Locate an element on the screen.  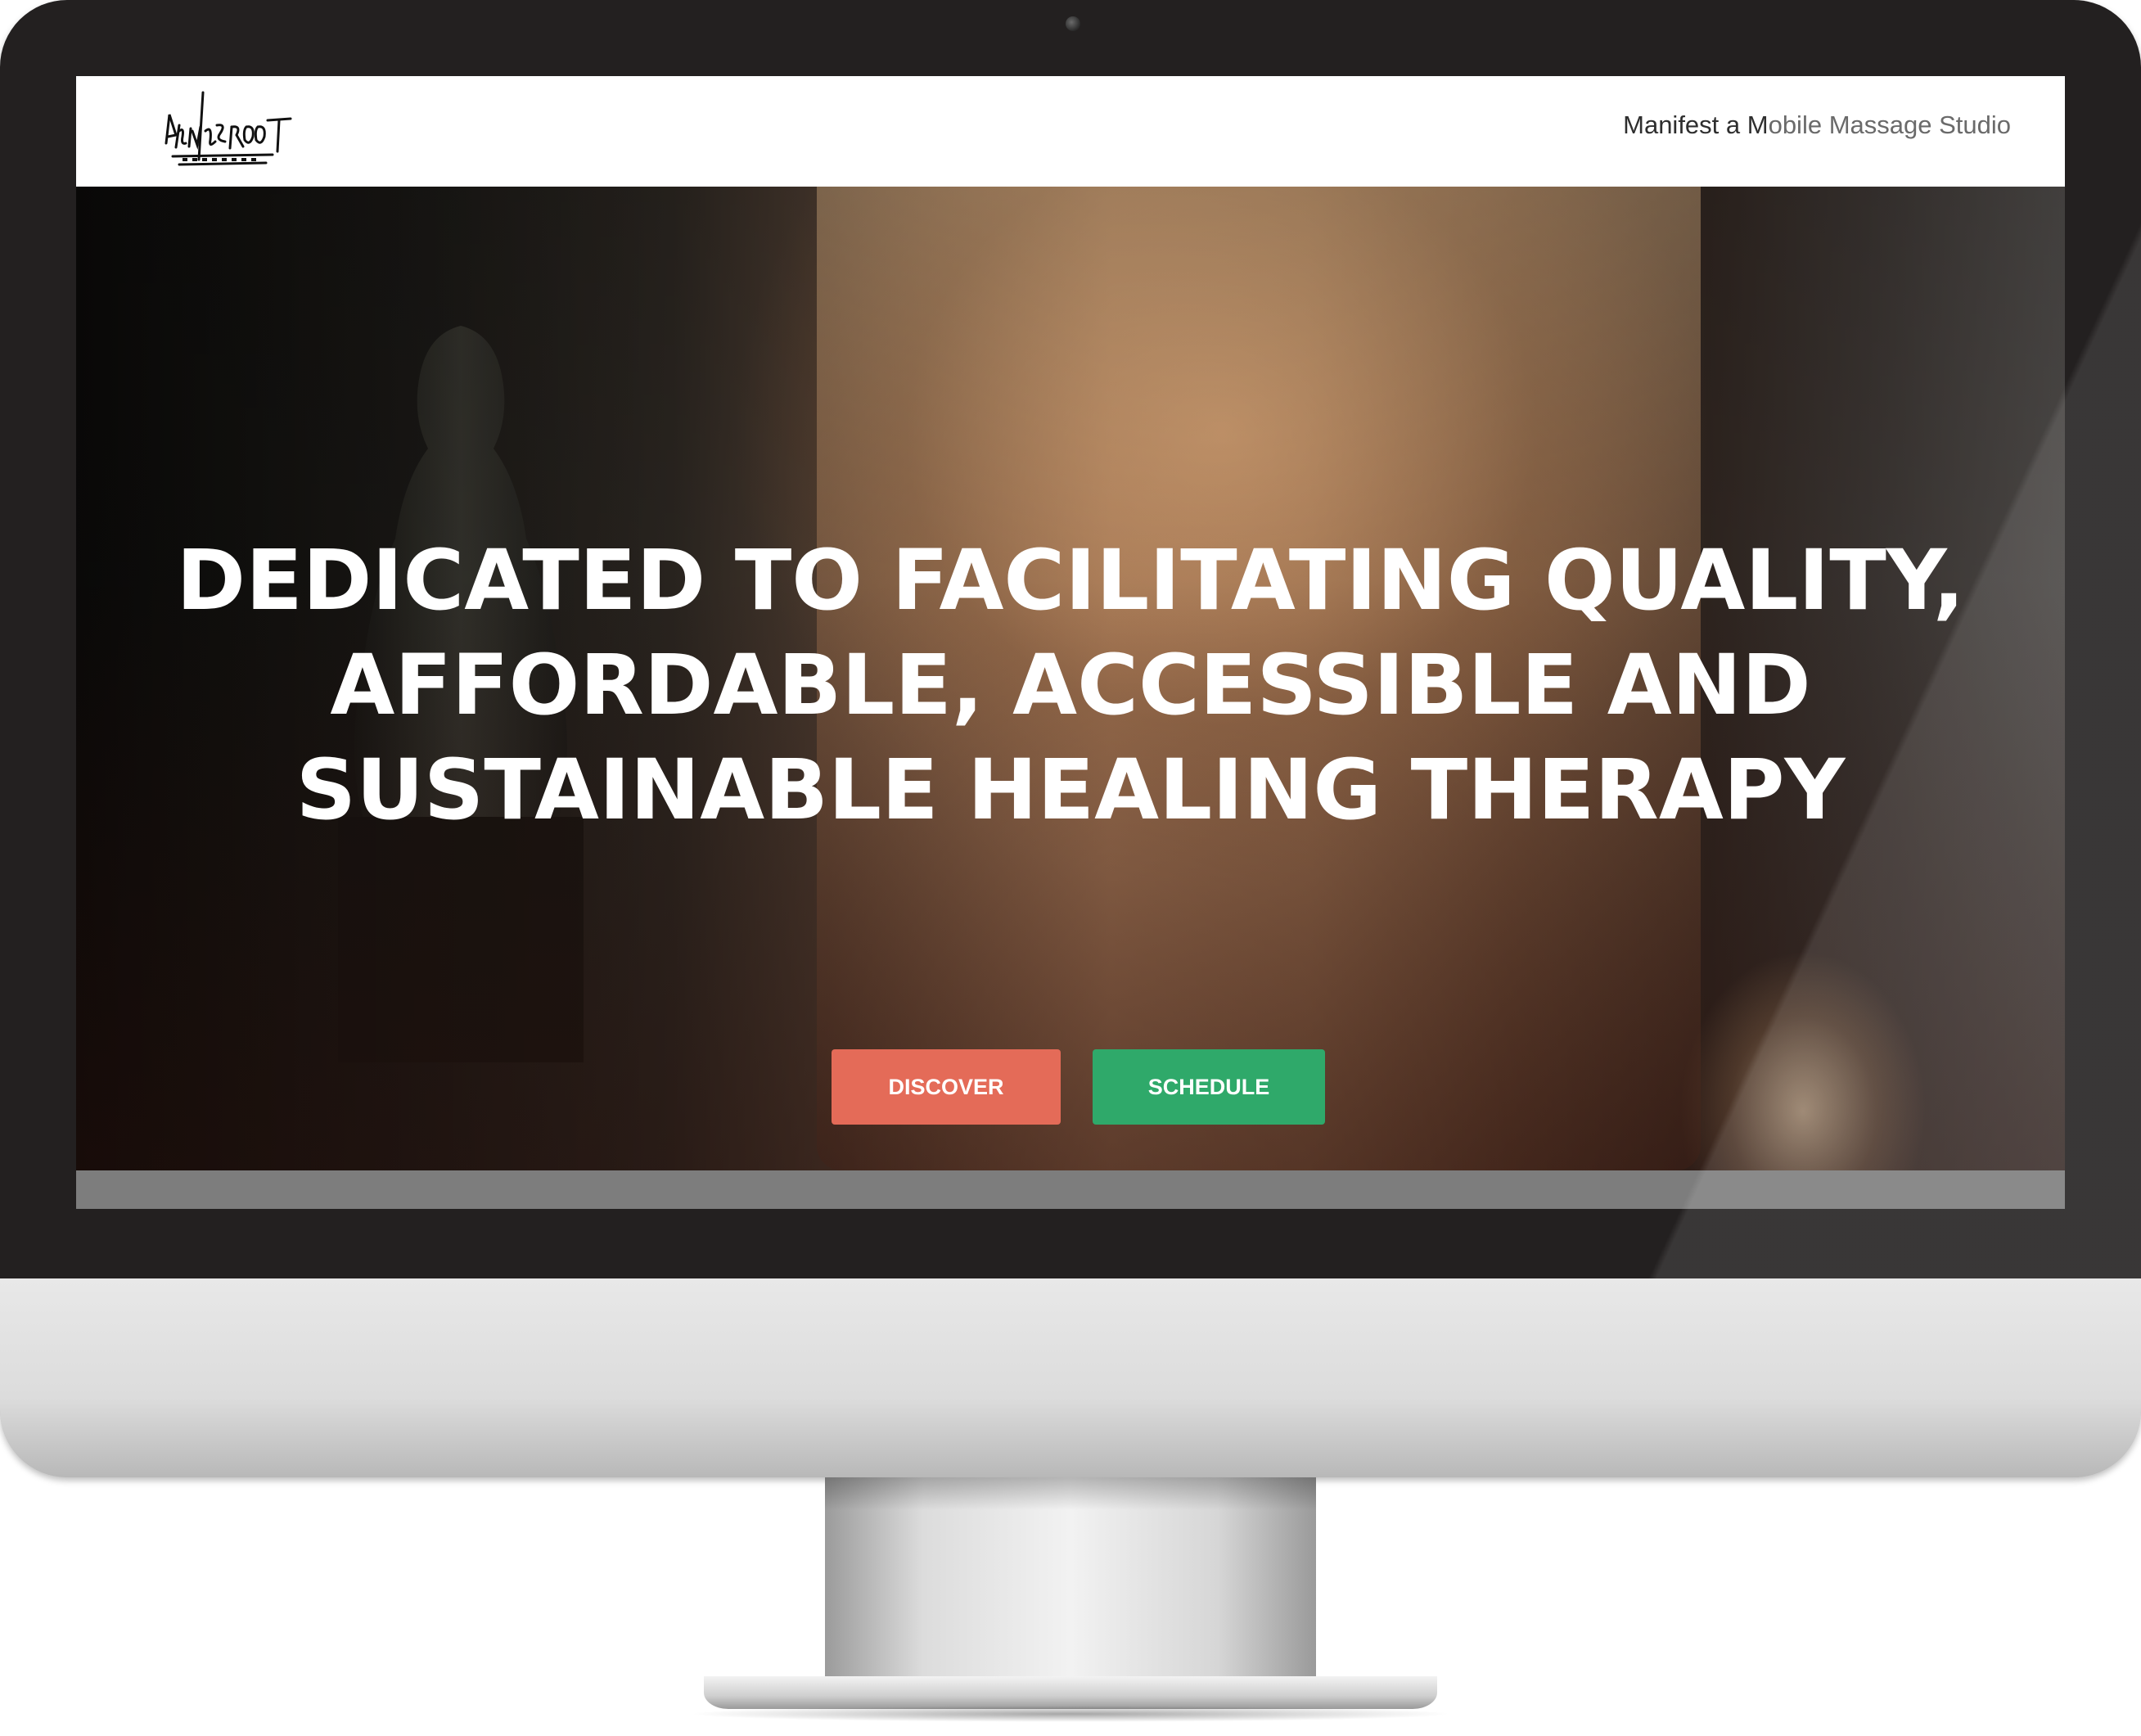
rhyming-root-logo-icon is located at coordinates (225, 132).